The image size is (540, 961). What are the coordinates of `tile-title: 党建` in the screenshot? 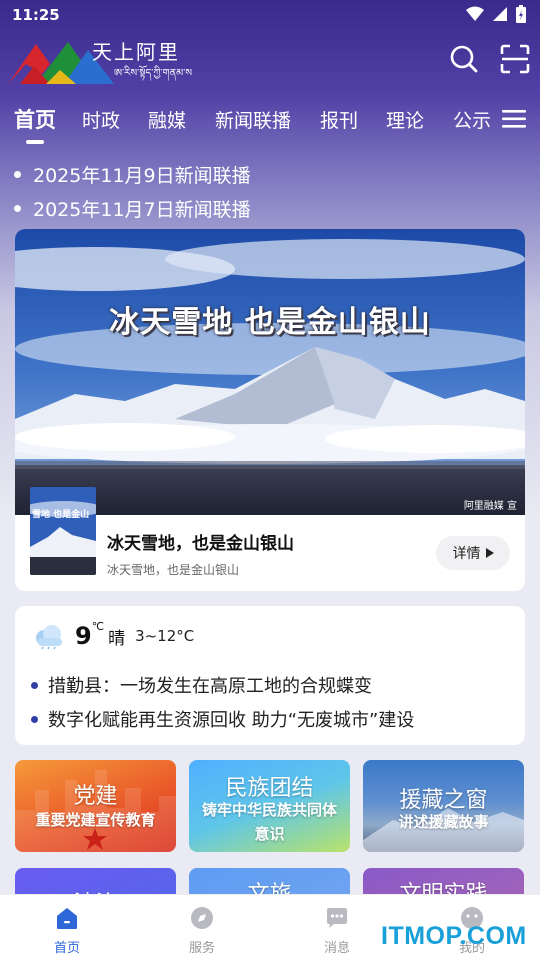 It's located at (95, 796).